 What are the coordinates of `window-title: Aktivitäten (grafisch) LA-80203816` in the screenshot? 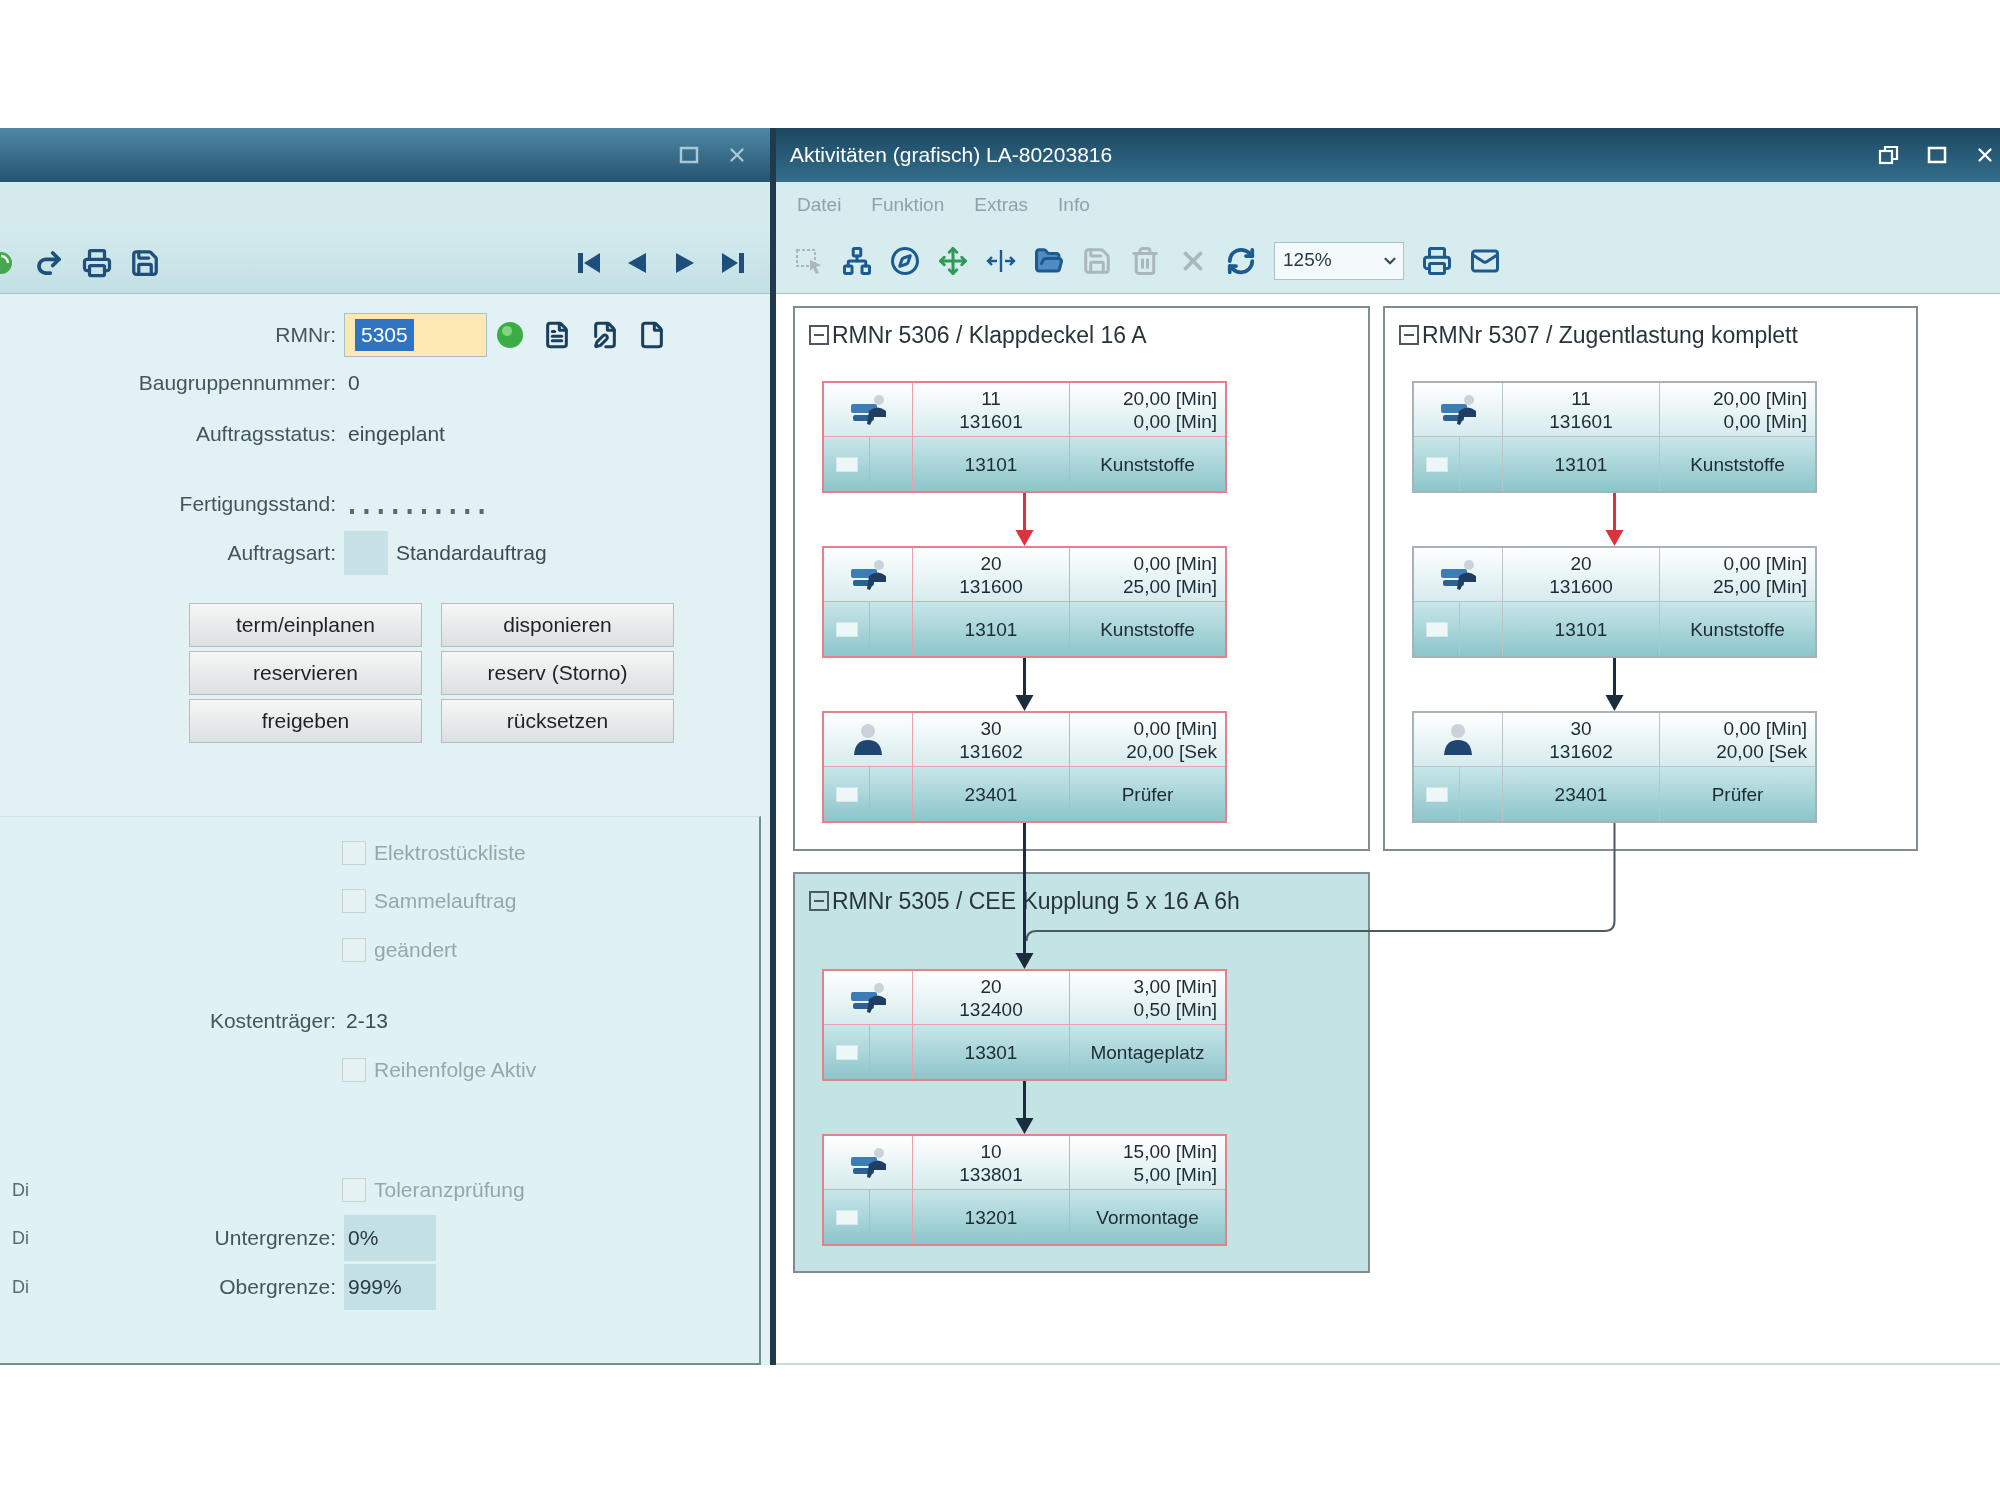 It's located at (951, 155).